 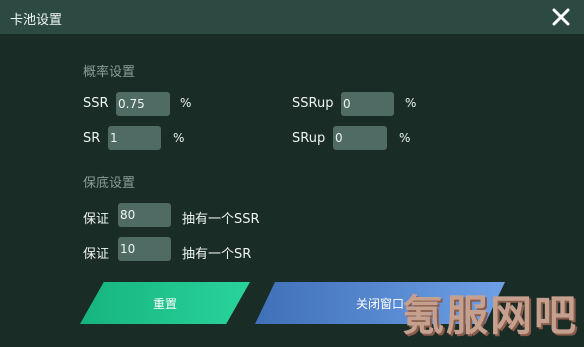 I want to click on ssr-unit: %, so click(x=186, y=103).